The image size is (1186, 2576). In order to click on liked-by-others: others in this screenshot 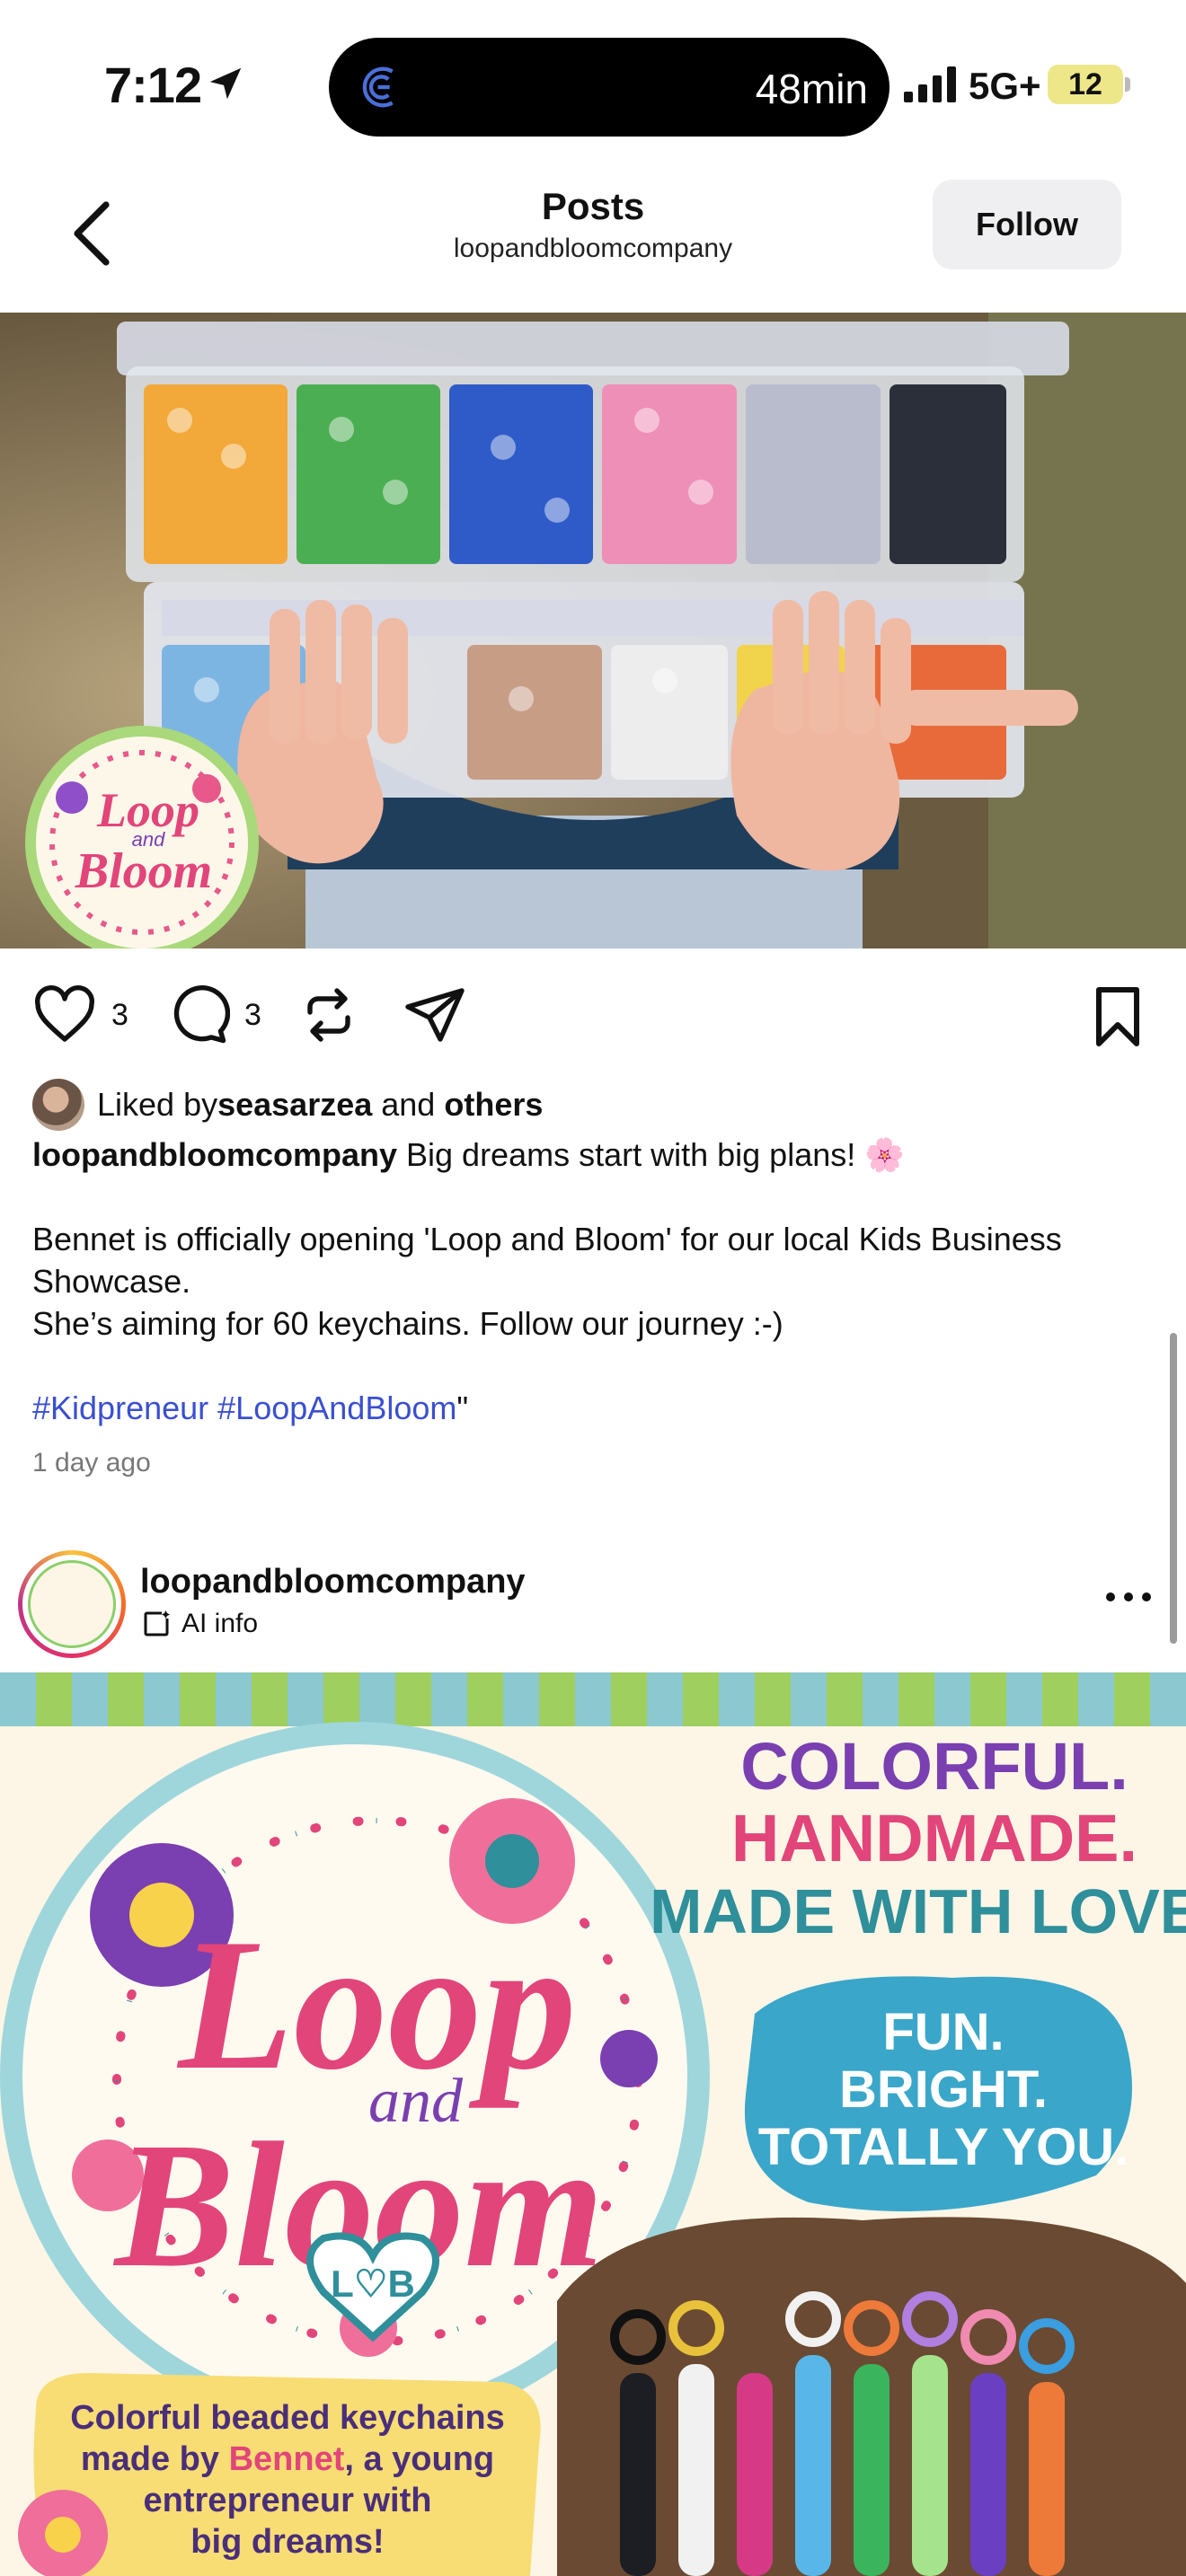, I will do `click(493, 1105)`.